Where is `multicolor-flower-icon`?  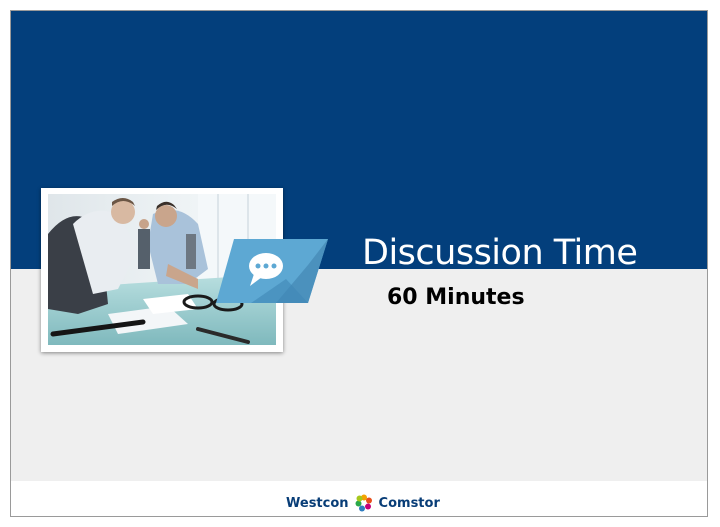
multicolor-flower-icon is located at coordinates (363, 503).